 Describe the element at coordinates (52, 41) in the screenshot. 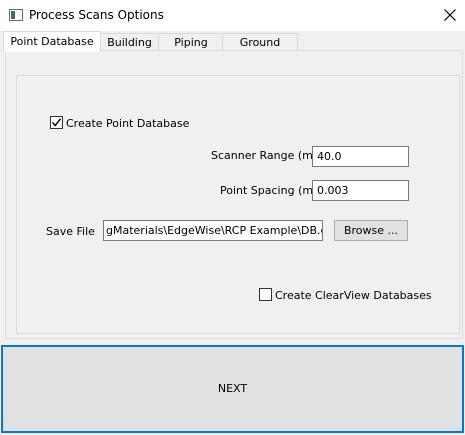

I see `tab-point-database: Point Database` at that location.